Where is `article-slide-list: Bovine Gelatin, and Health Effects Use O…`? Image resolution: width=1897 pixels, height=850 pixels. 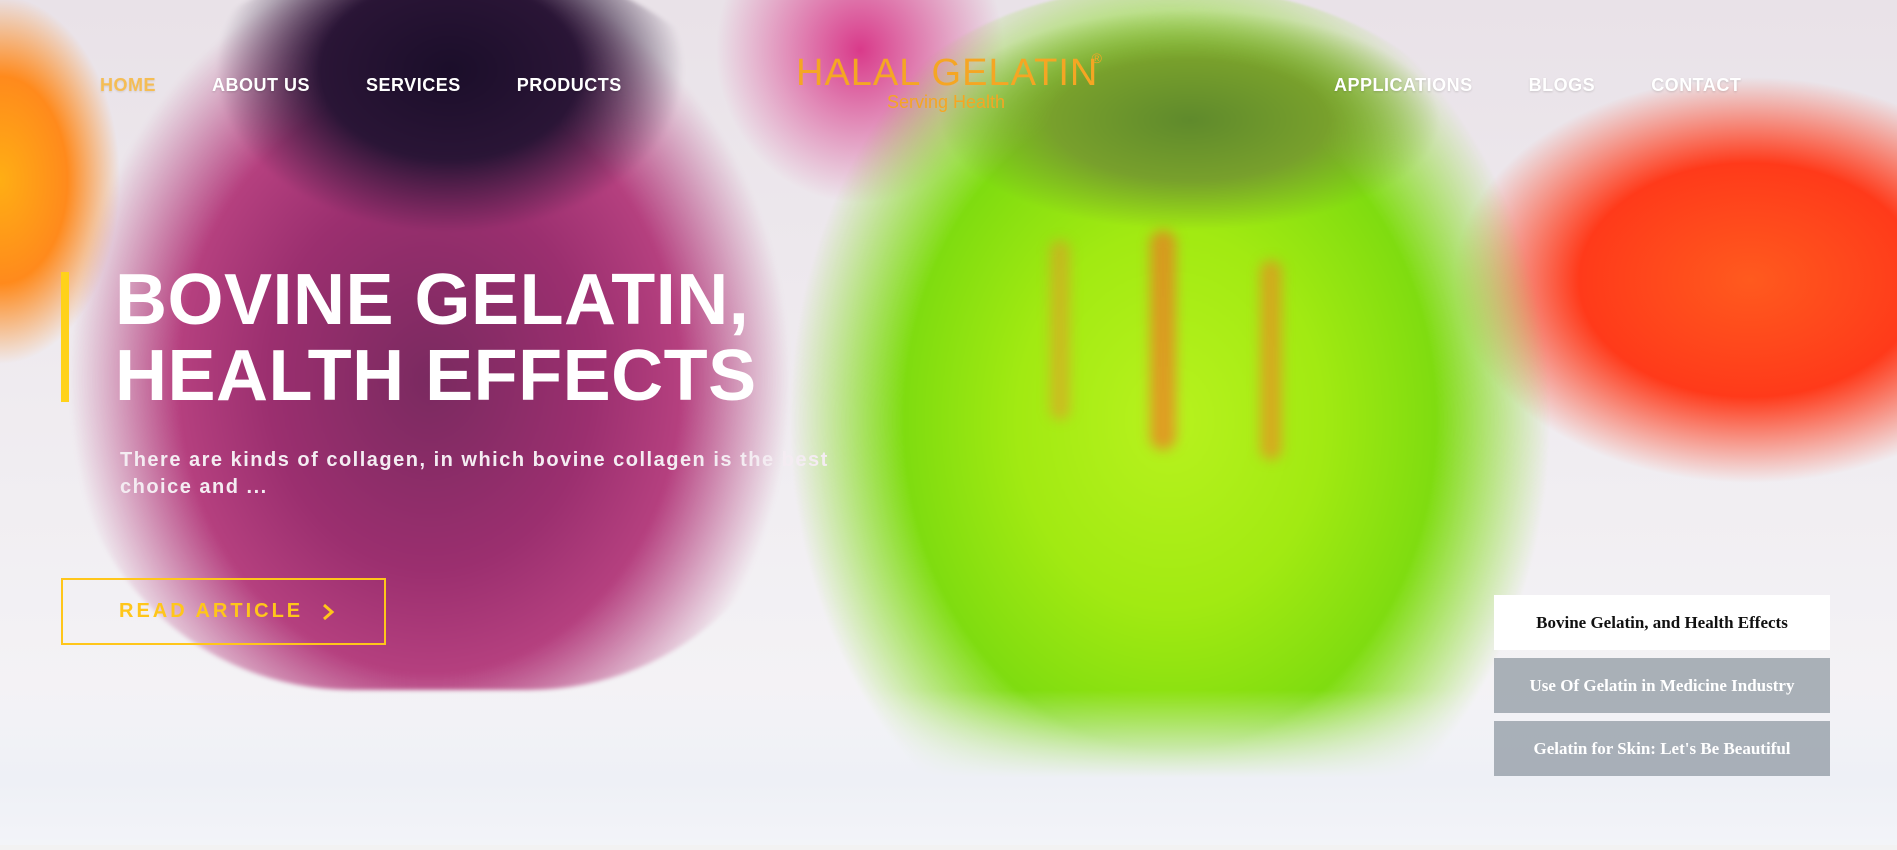
article-slide-list: Bovine Gelatin, and Health Effects Use O… is located at coordinates (1662, 689).